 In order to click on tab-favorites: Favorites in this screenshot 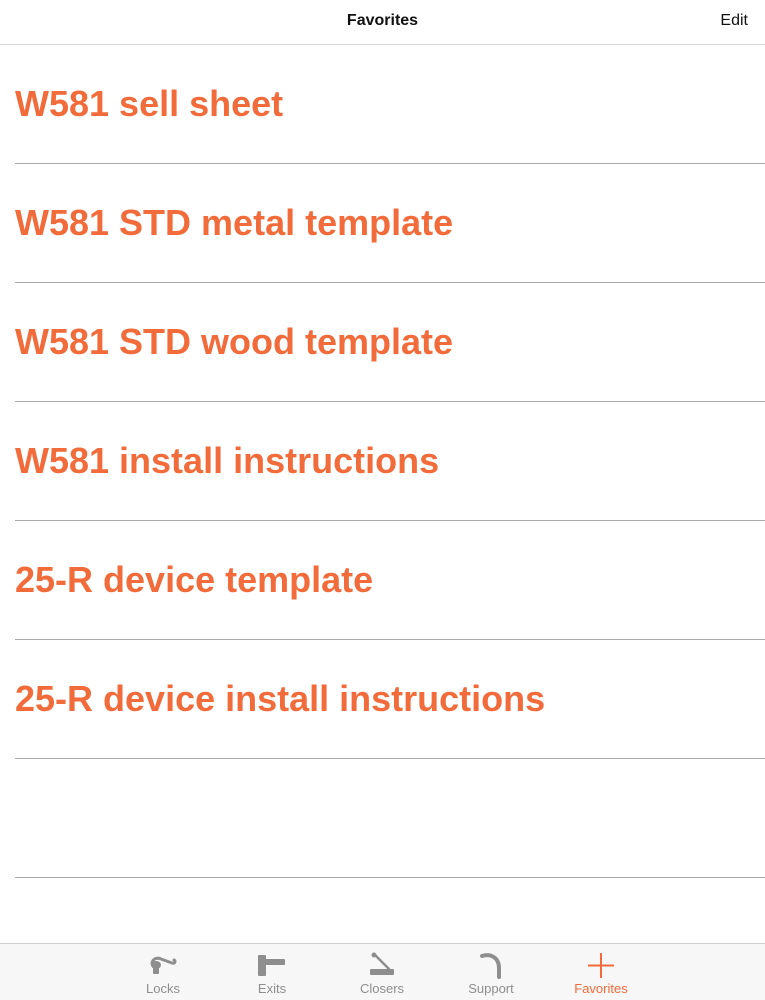, I will do `click(601, 972)`.